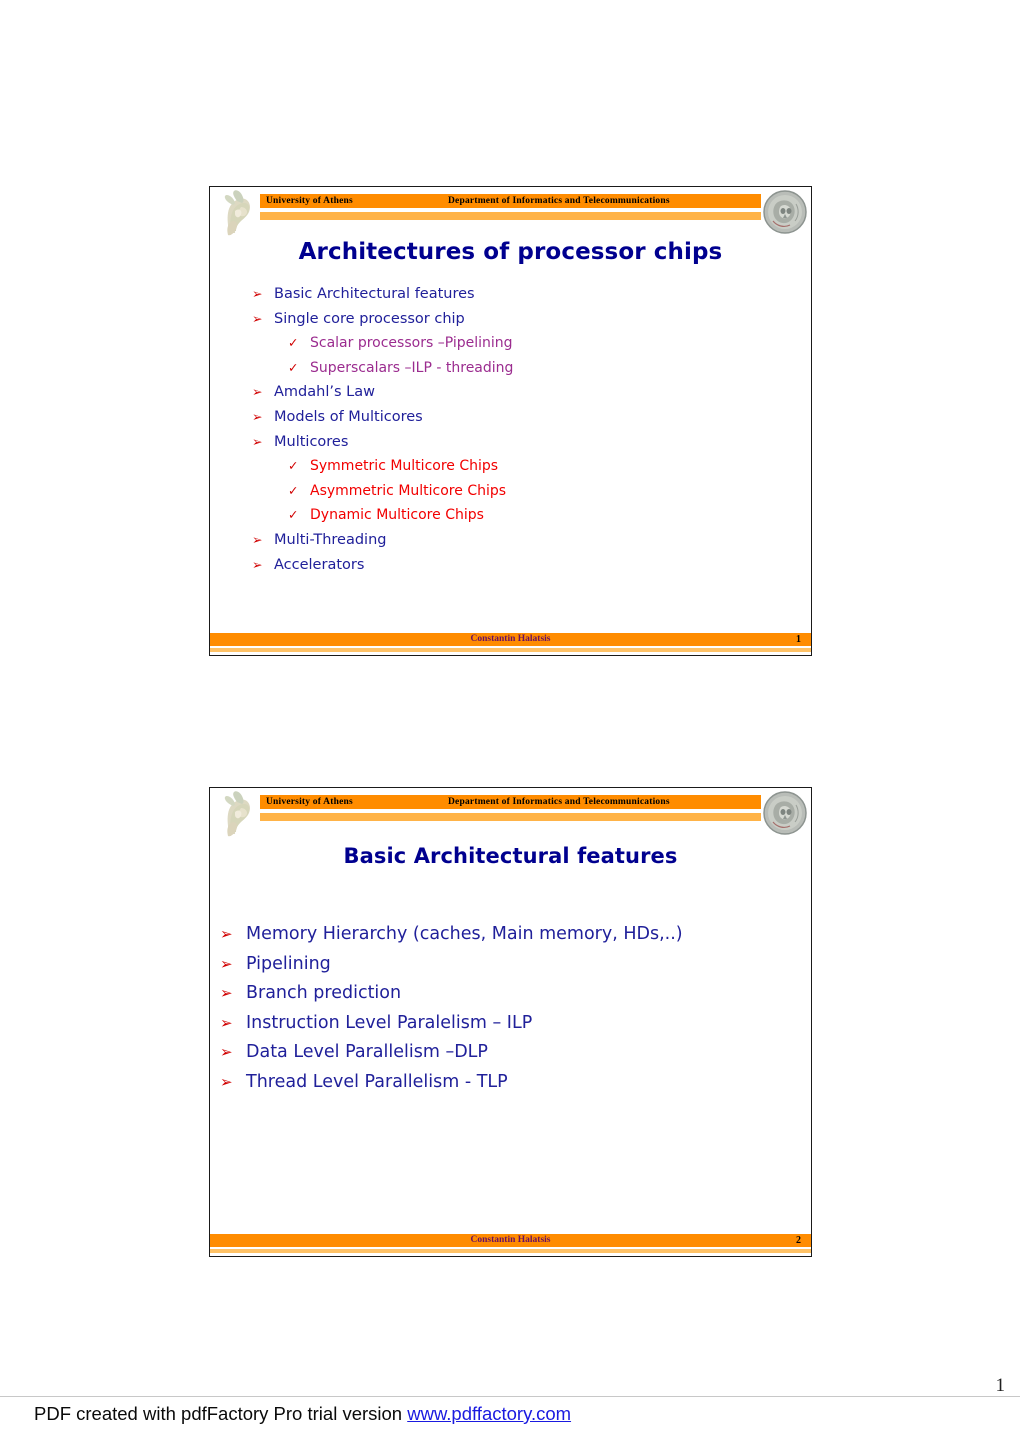 The height and width of the screenshot is (1443, 1020). I want to click on slide-footer: Constantin Halatsis 1, so click(510, 642).